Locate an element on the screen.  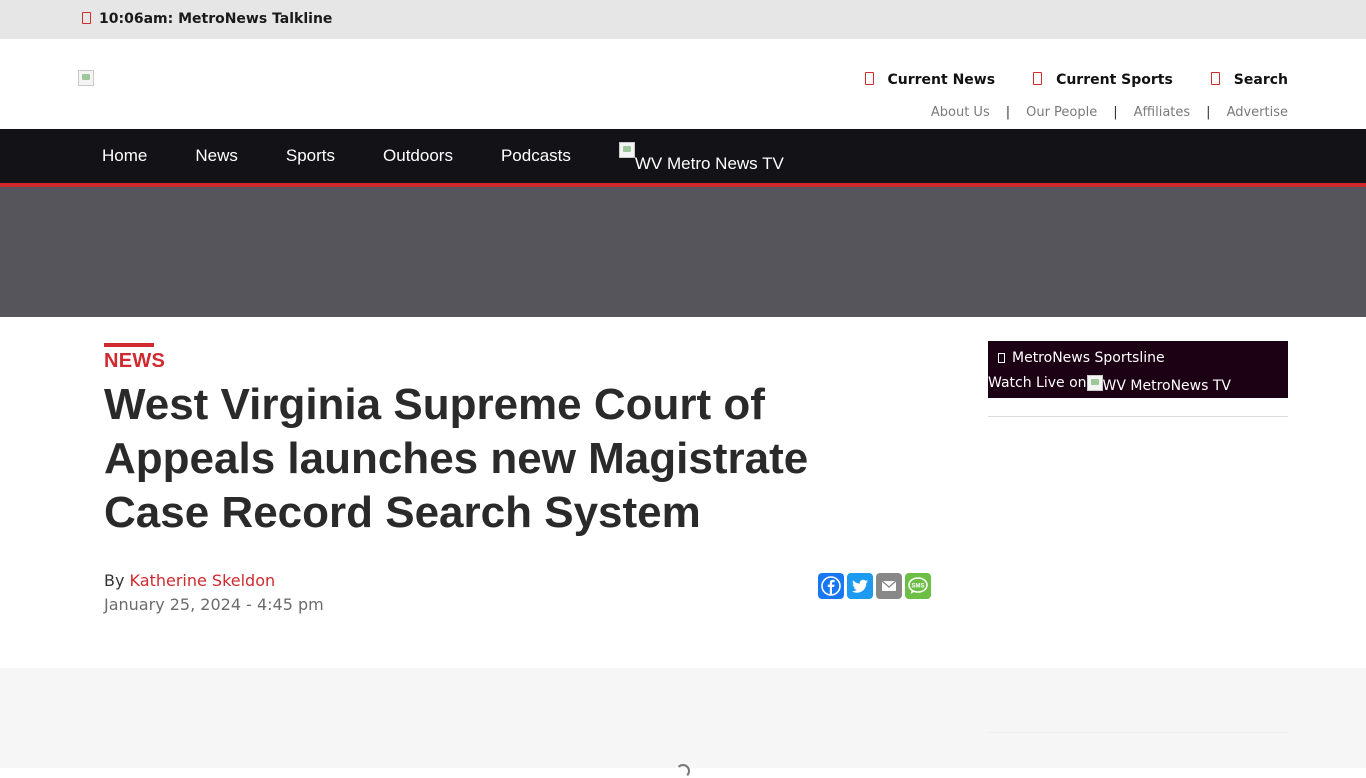
share-sms-button: SMS is located at coordinates (918, 586).